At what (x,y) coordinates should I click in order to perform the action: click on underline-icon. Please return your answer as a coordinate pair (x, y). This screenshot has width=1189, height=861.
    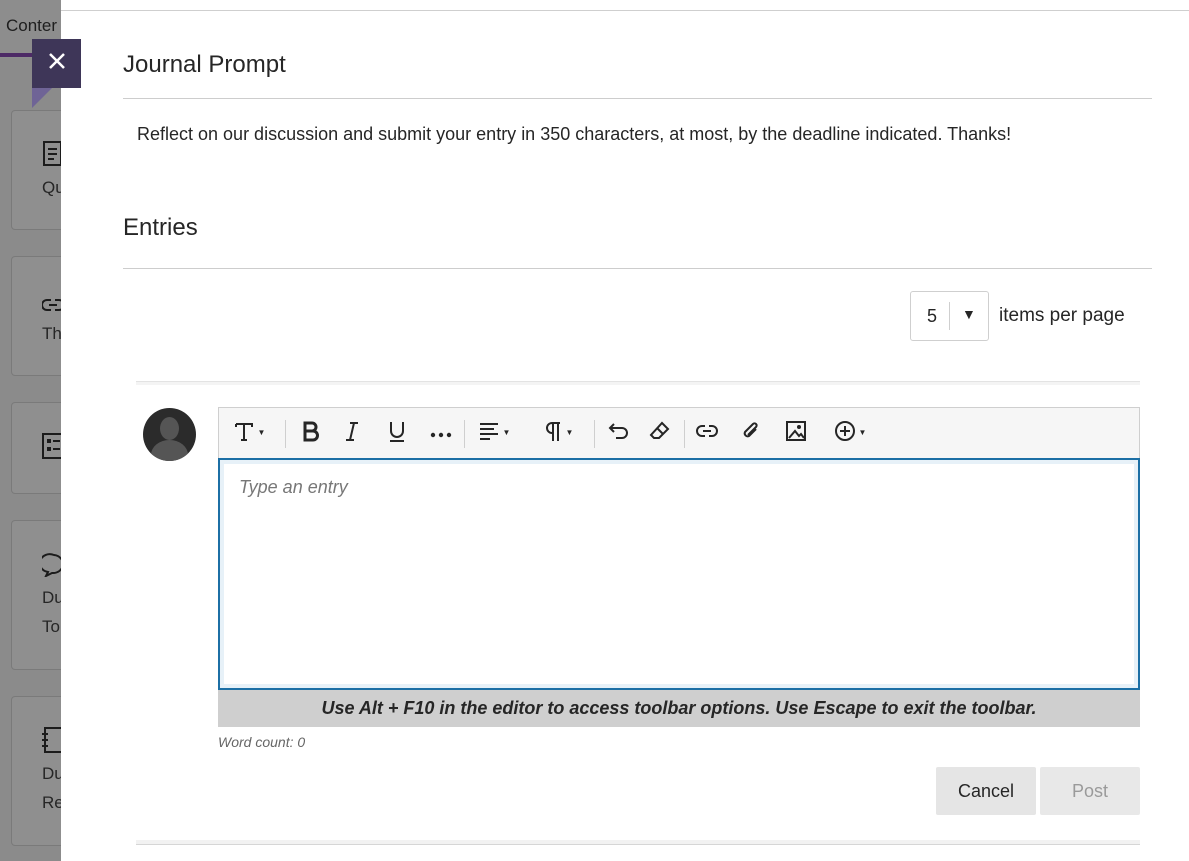
    Looking at the image, I should click on (397, 433).